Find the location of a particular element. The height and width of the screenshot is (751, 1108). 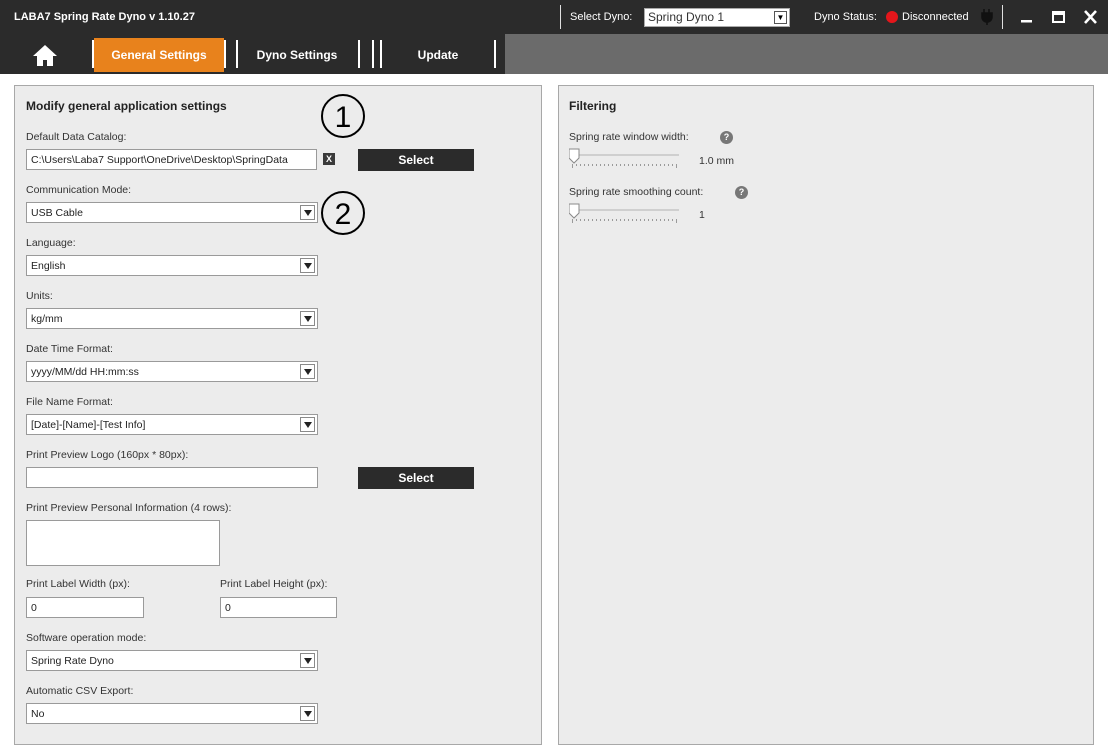

communication-mode-value: USB Cable is located at coordinates (57, 213).